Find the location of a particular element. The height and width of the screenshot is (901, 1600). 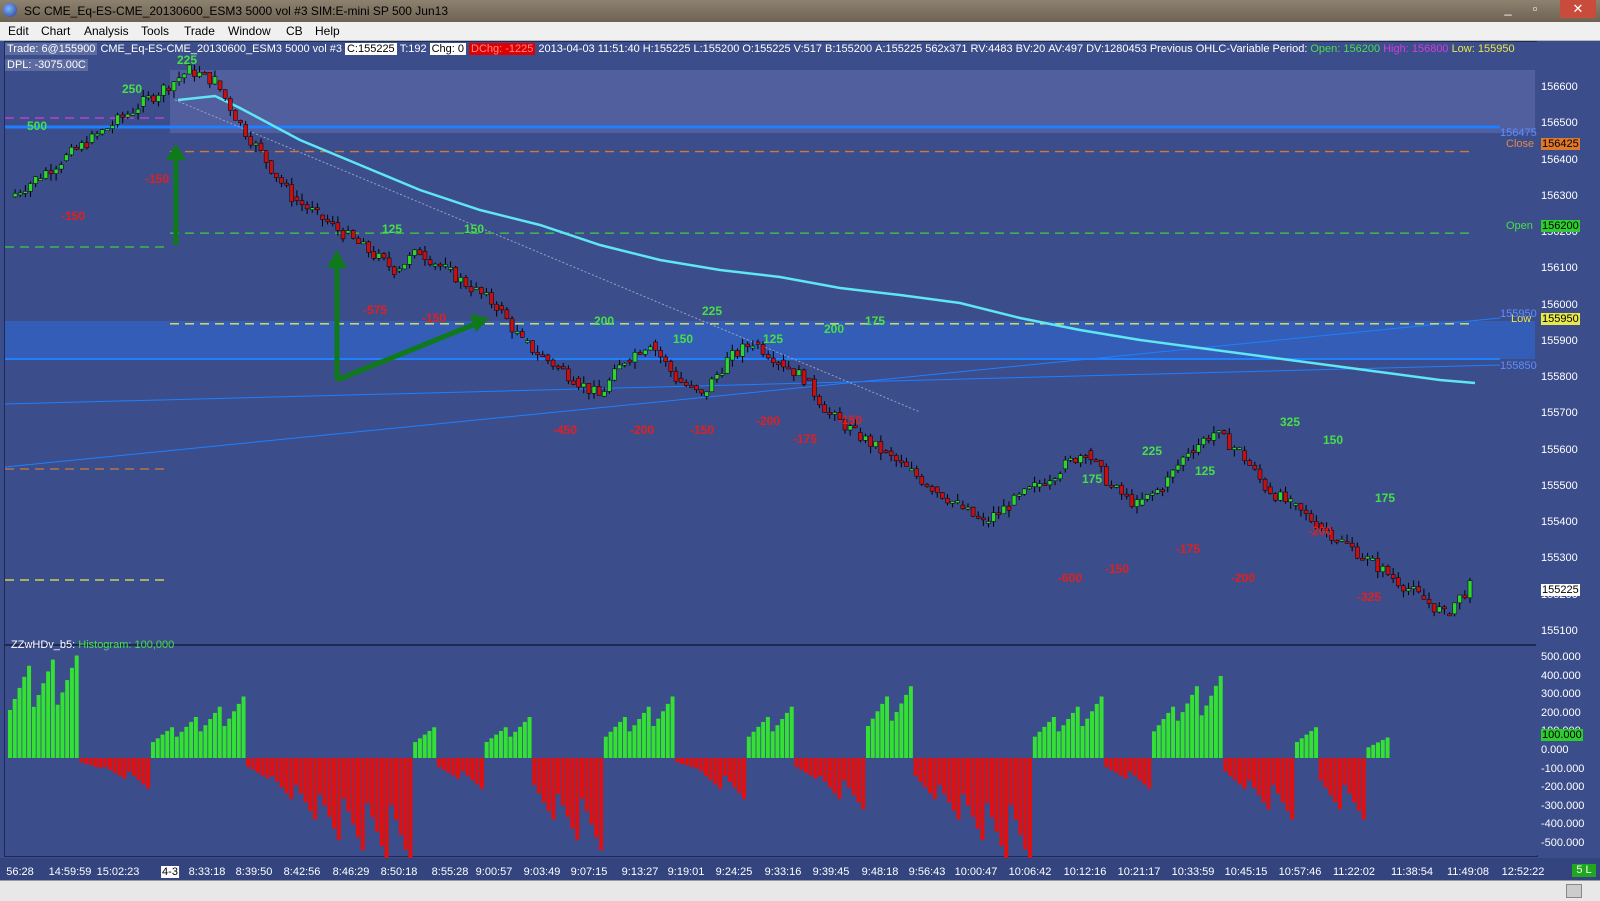

horizontal-scrollbar is located at coordinates (800, 890).